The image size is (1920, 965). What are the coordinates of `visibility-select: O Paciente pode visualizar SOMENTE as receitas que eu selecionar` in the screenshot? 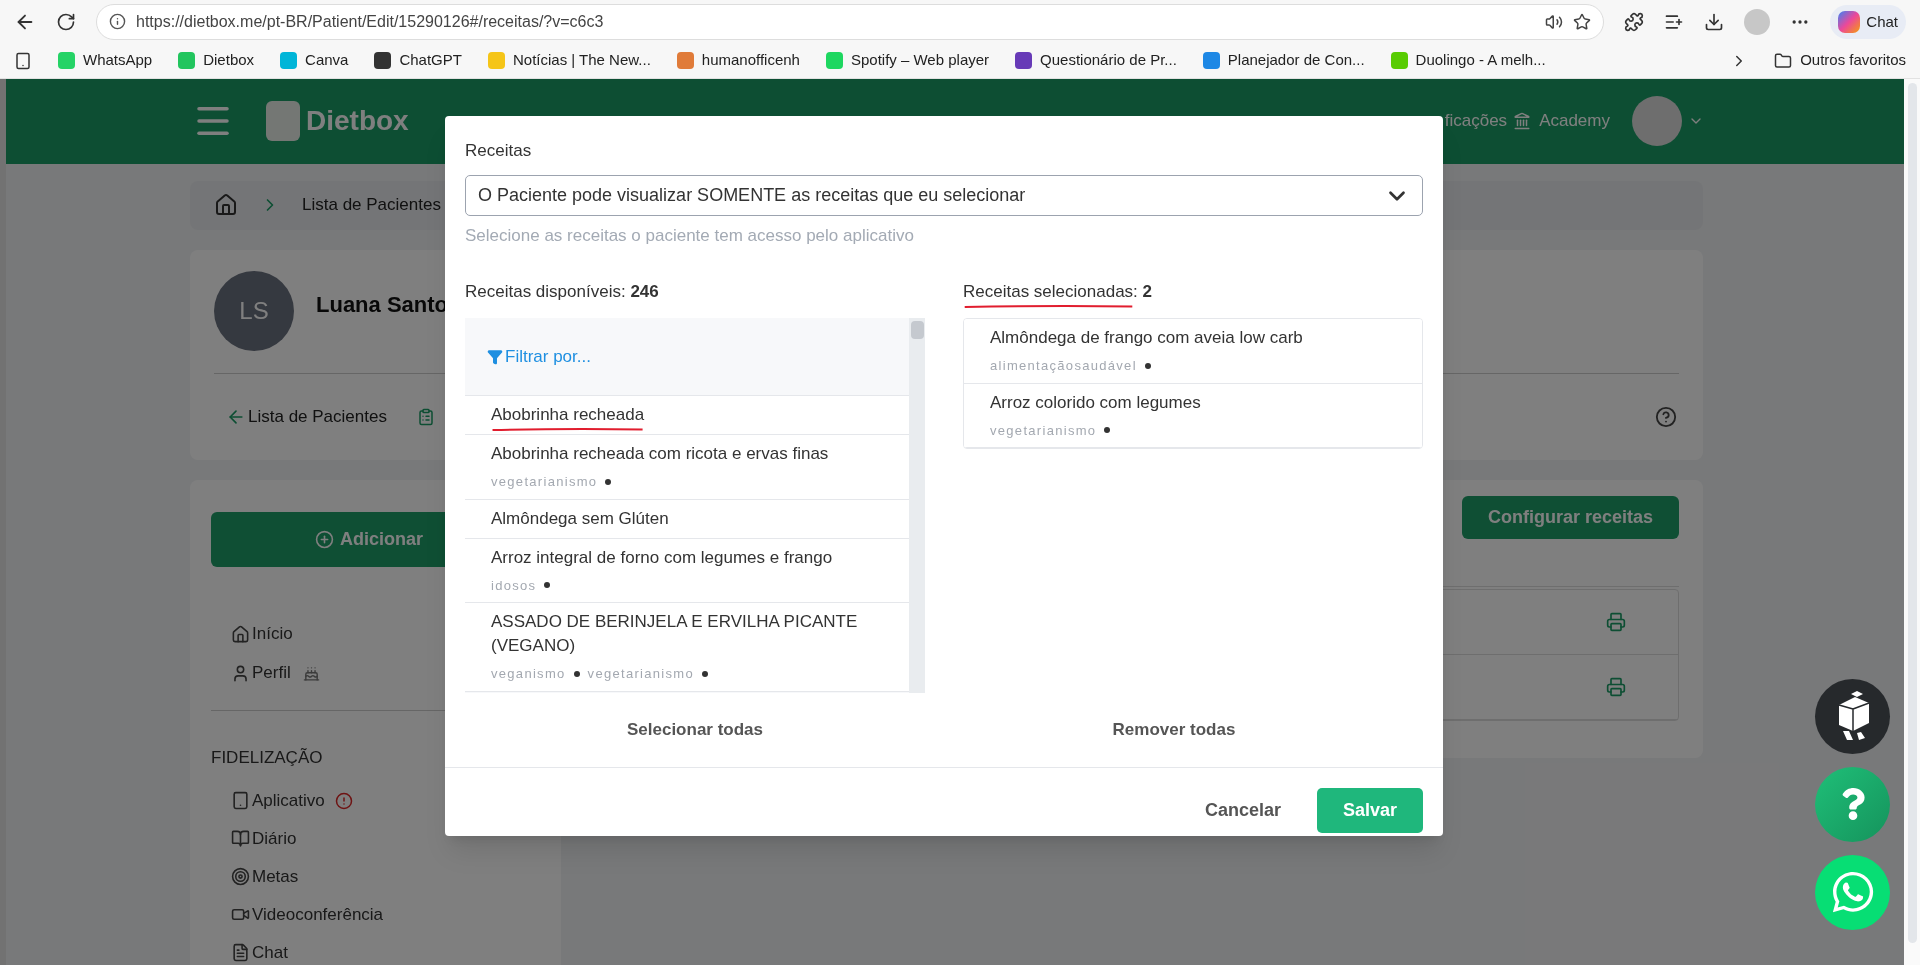 It's located at (944, 195).